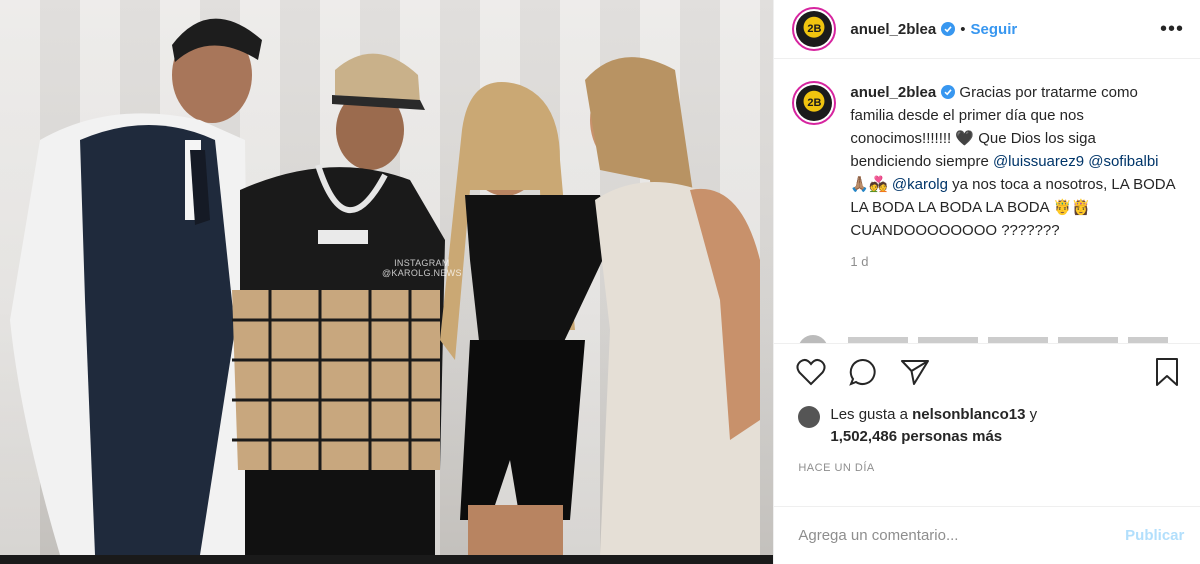 The height and width of the screenshot is (564, 1200). I want to click on watermark-line2: @KAROLG.NEWS, so click(422, 273).